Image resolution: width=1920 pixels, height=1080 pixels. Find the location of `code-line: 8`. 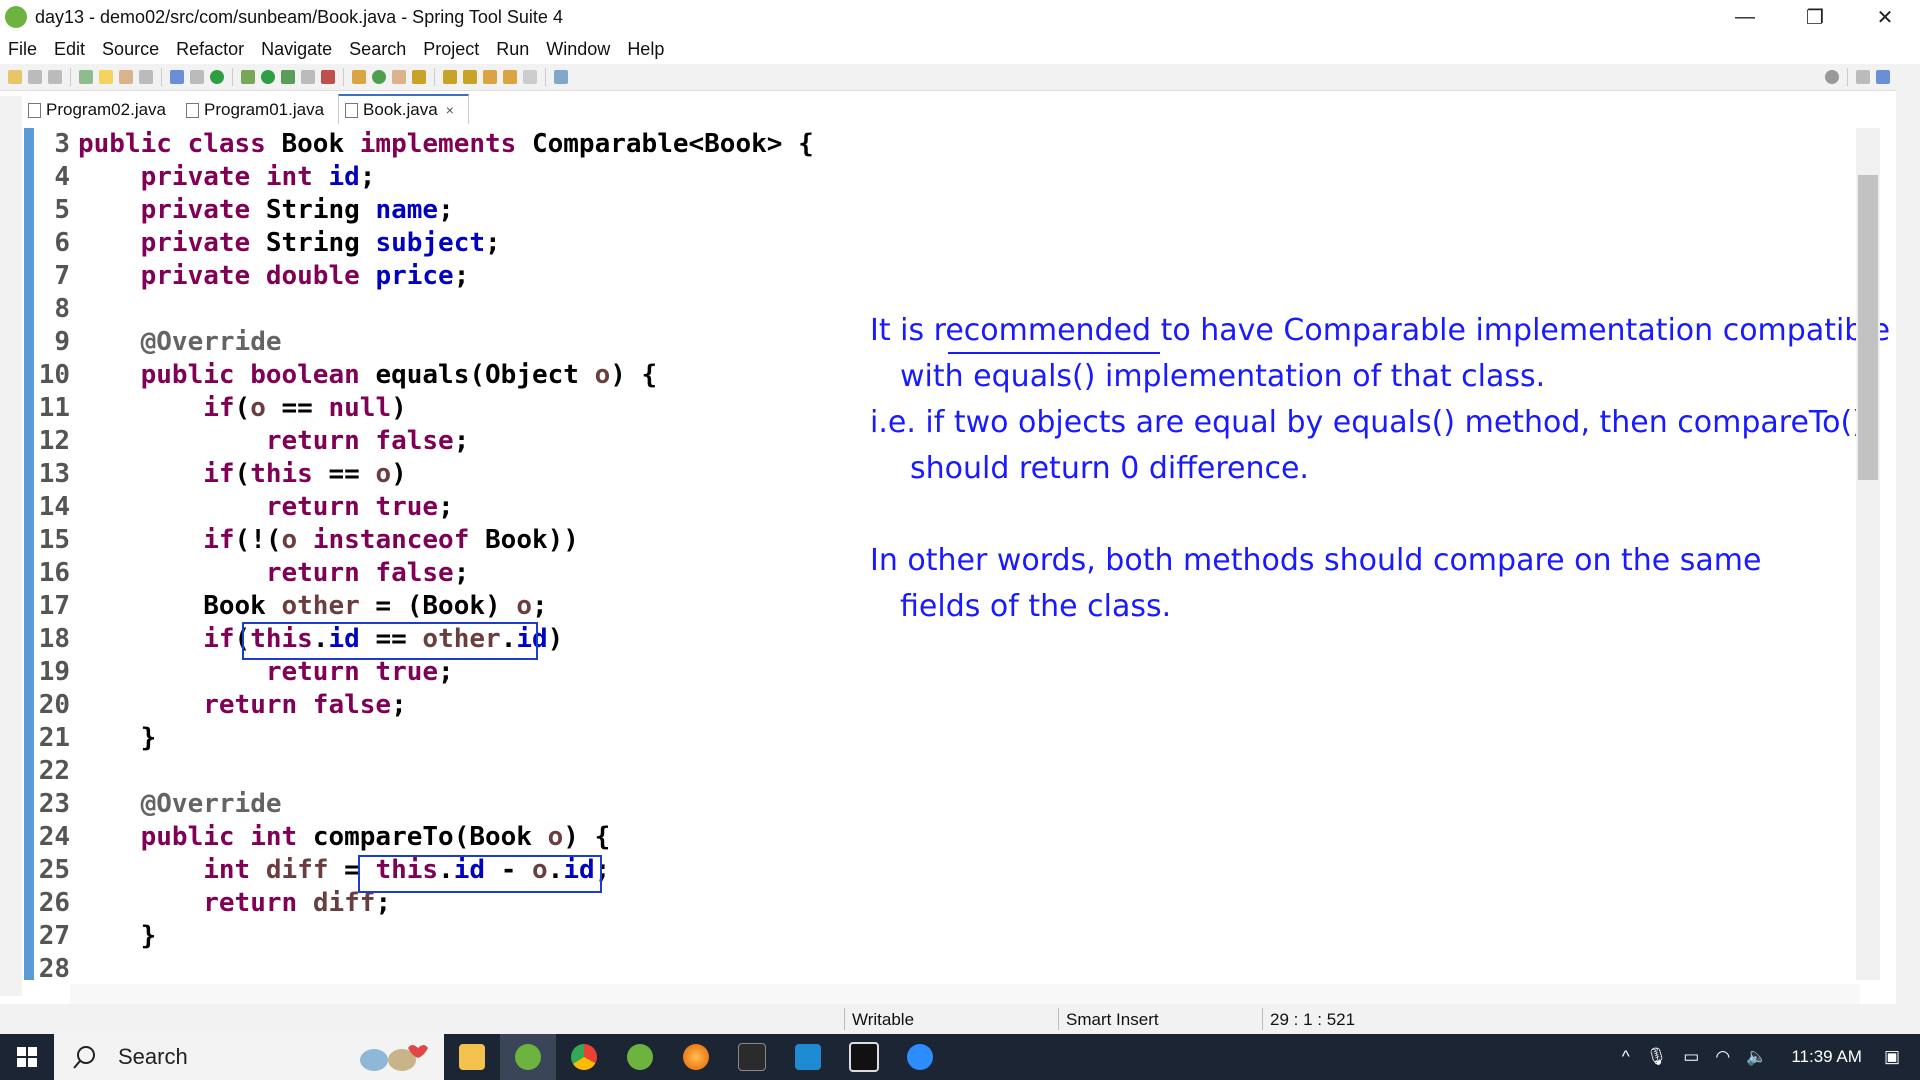

code-line: 8 is located at coordinates (57, 309).